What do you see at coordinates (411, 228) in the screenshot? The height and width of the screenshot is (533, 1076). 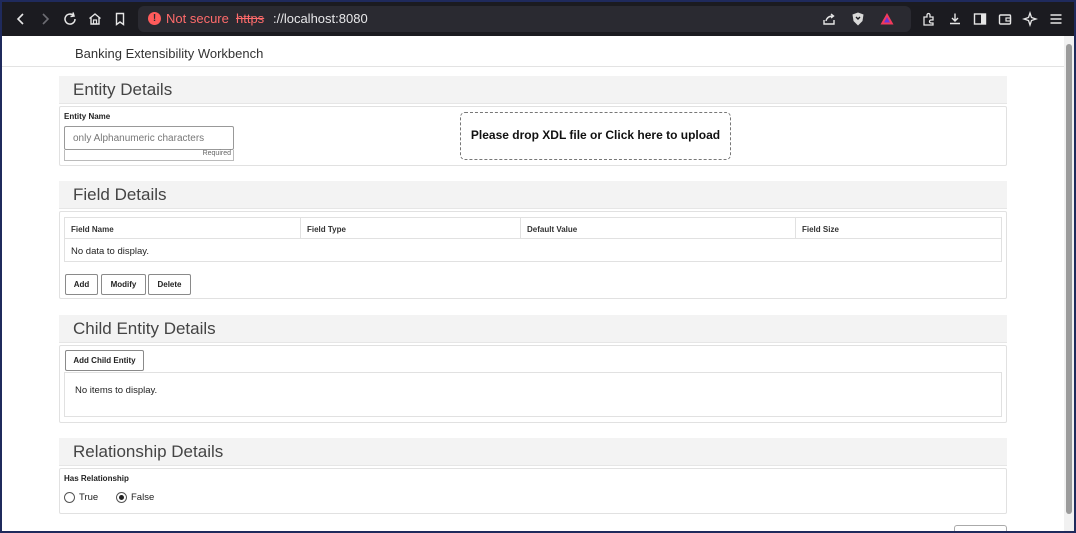 I see `column-header: Field Type` at bounding box center [411, 228].